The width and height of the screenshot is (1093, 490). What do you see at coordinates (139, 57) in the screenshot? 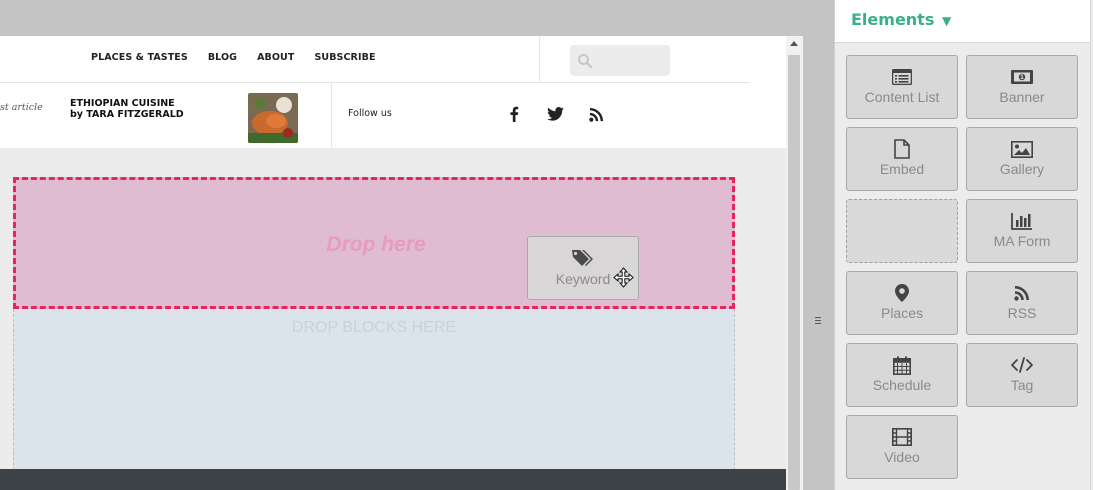
I see `nav-item-places-tastes: PLACES & TASTES` at bounding box center [139, 57].